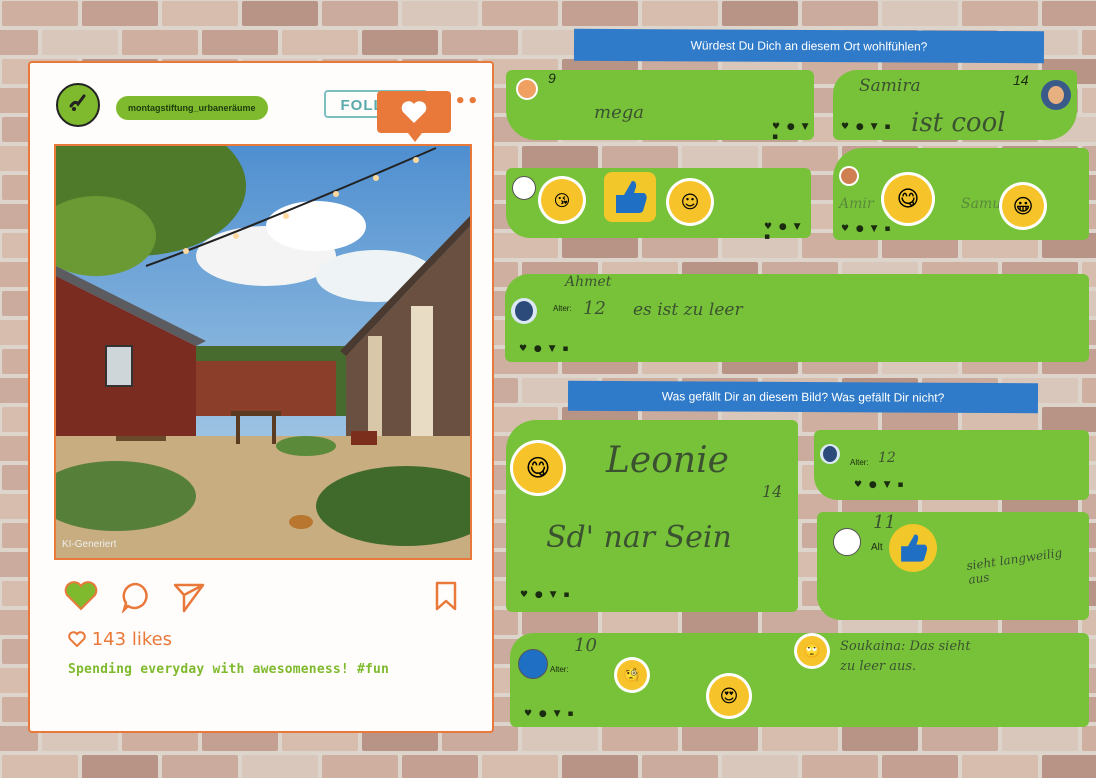 This screenshot has height=778, width=1096. What do you see at coordinates (951, 465) in the screenshot?
I see `comment-note-7: Alter: 12 ♥ ● ▼ ▪` at bounding box center [951, 465].